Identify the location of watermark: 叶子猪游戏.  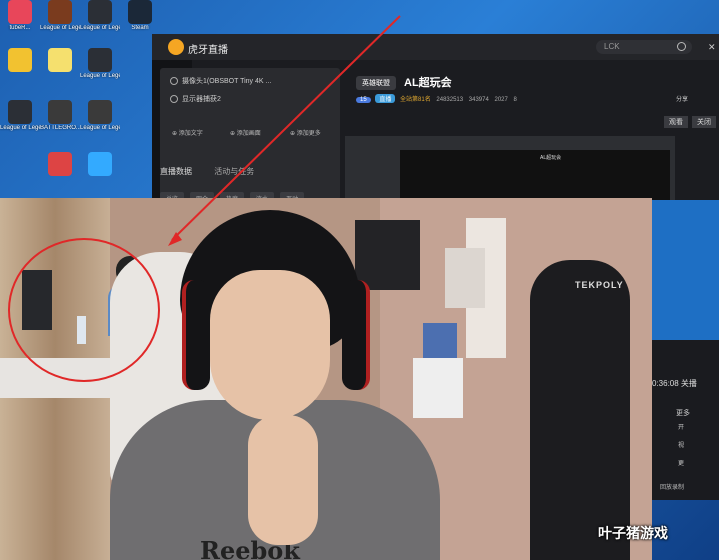
(633, 533).